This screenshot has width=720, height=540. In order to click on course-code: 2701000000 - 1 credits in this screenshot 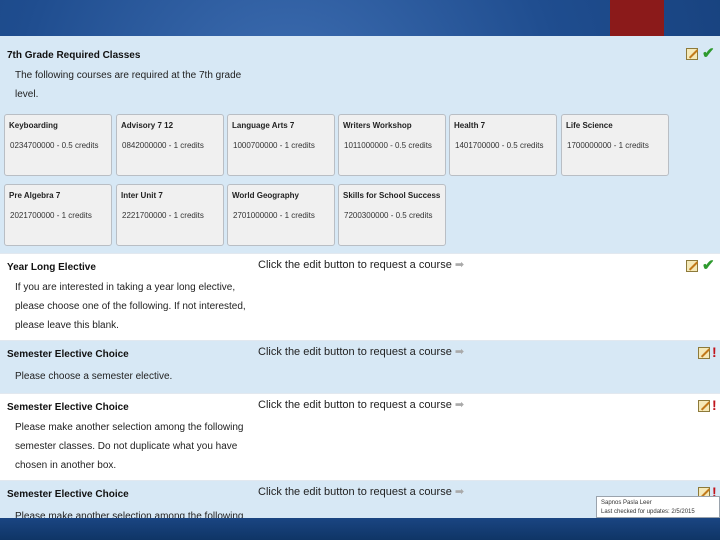, I will do `click(274, 215)`.